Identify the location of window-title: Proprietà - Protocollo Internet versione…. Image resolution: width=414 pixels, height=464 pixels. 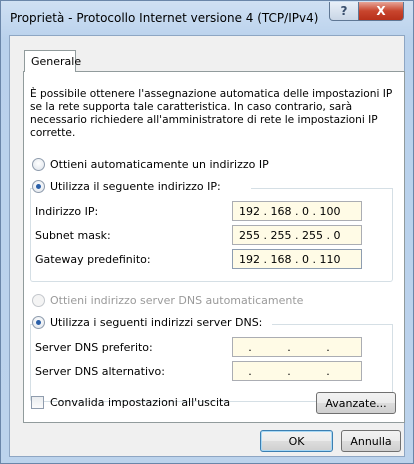
(164, 18).